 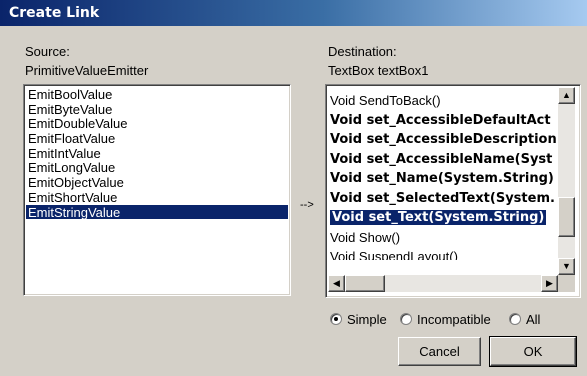 I want to click on source-list-item: EmitIntValue, so click(x=157, y=153).